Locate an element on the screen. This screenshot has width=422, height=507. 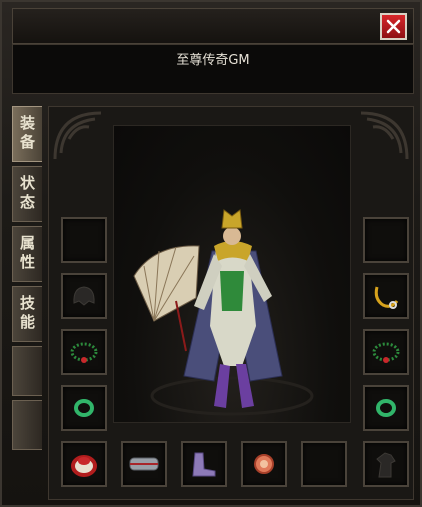
slot-necklace-right is located at coordinates (386, 352).